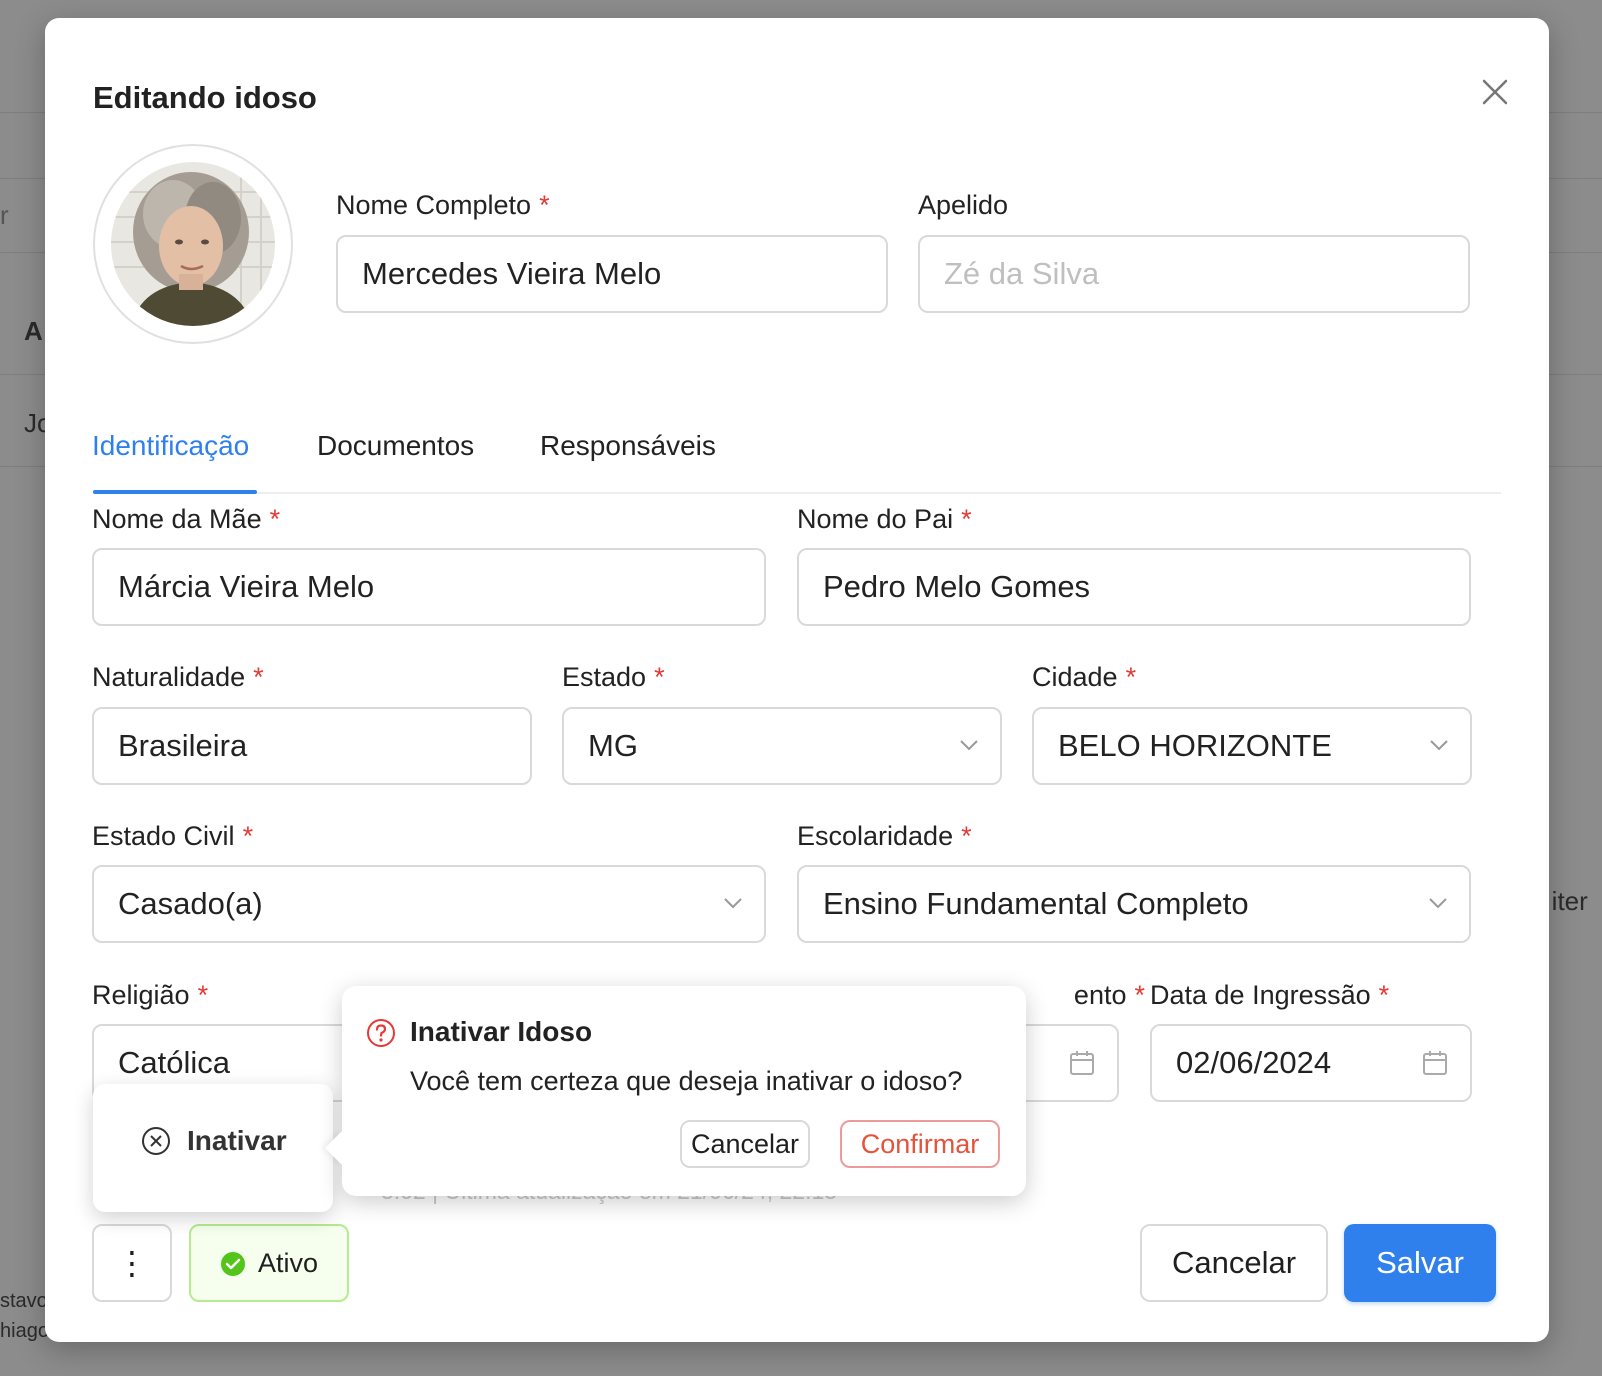  I want to click on avatar-upload, so click(193, 244).